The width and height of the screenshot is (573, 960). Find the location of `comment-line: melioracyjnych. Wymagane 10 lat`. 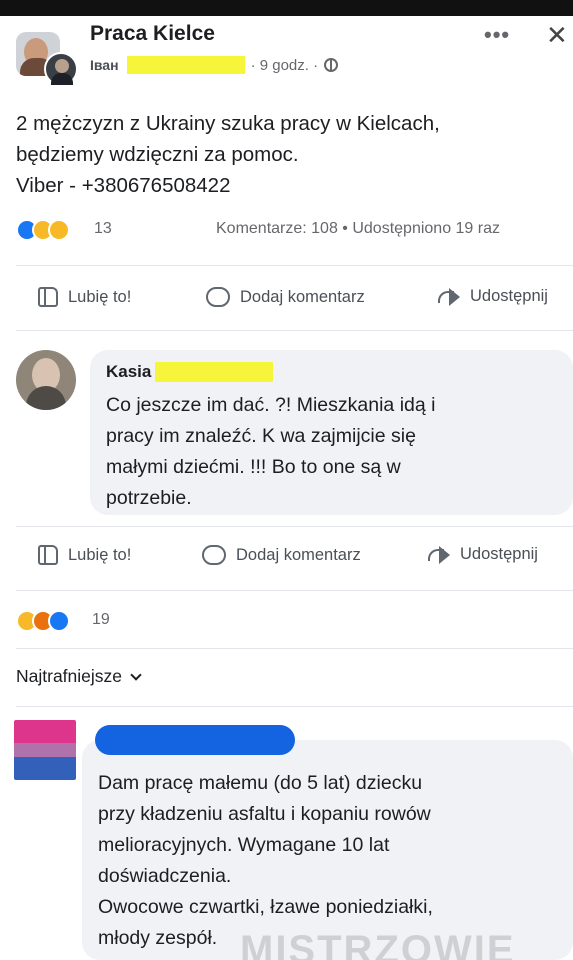

comment-line: melioracyjnych. Wymagane 10 lat is located at coordinates (244, 845).